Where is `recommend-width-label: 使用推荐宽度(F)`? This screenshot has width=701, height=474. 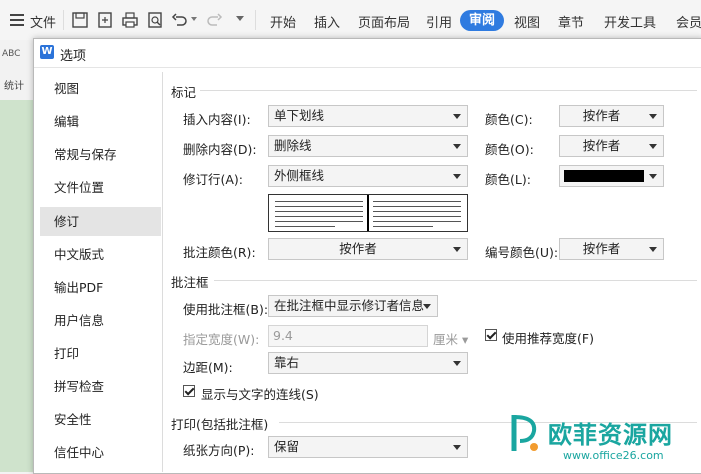
recommend-width-label: 使用推荐宽度(F) is located at coordinates (548, 338).